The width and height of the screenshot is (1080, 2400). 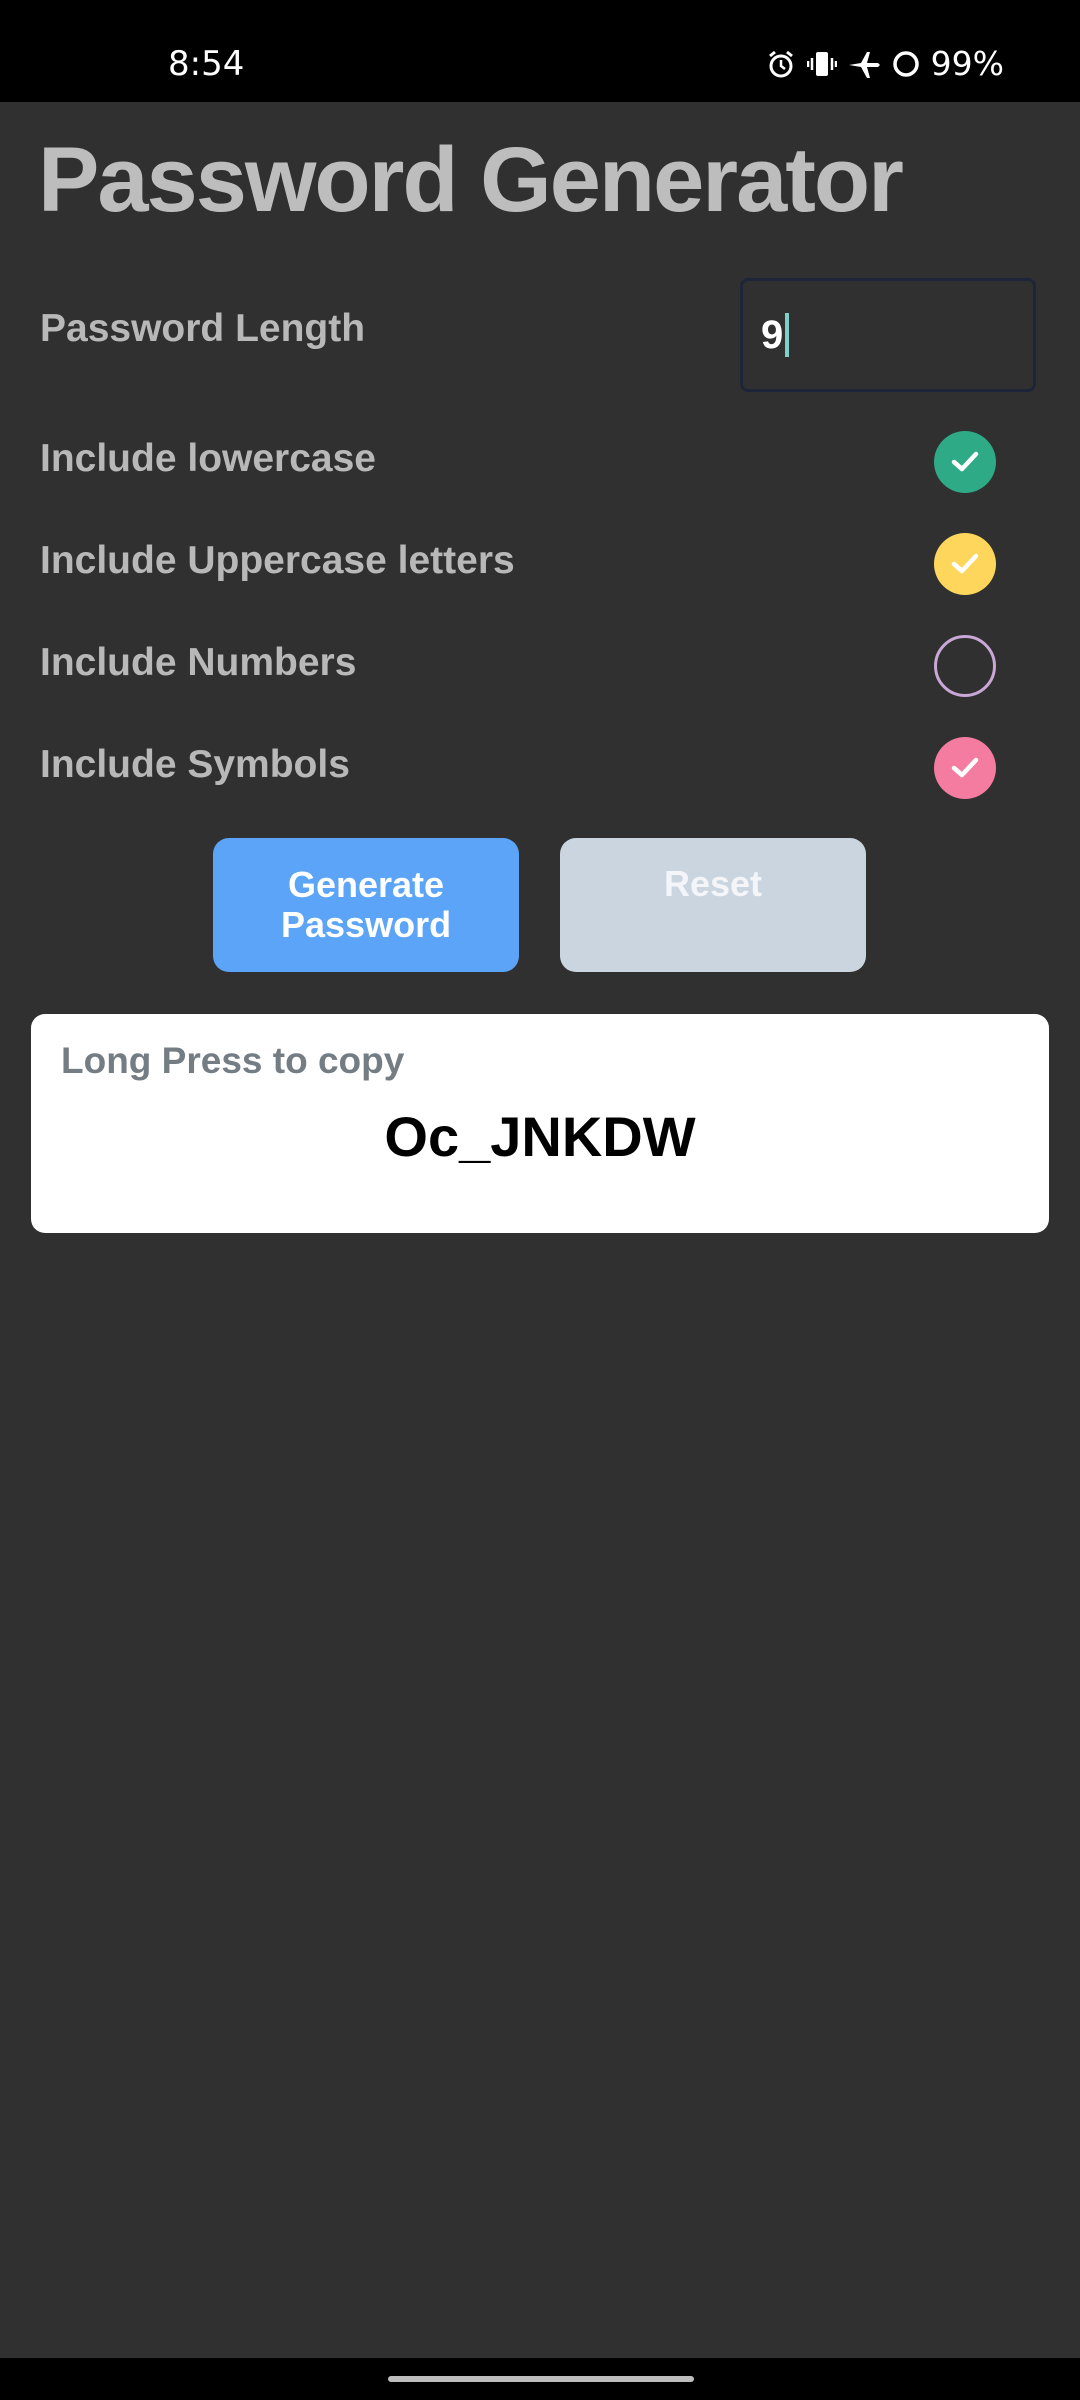 I want to click on password-length-label: Password Length, so click(x=203, y=328).